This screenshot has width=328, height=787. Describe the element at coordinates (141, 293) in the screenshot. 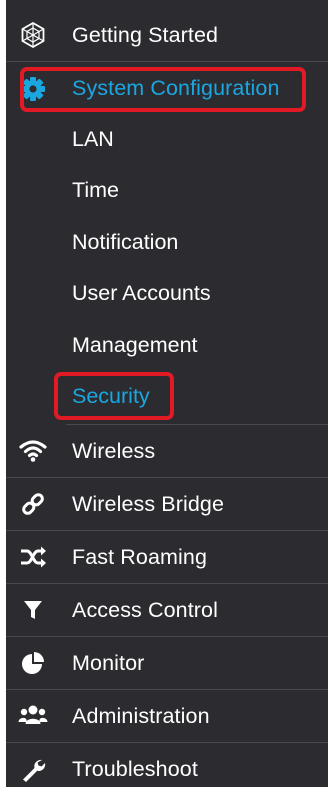

I see `subnav-label-user-accounts: User Accounts` at that location.